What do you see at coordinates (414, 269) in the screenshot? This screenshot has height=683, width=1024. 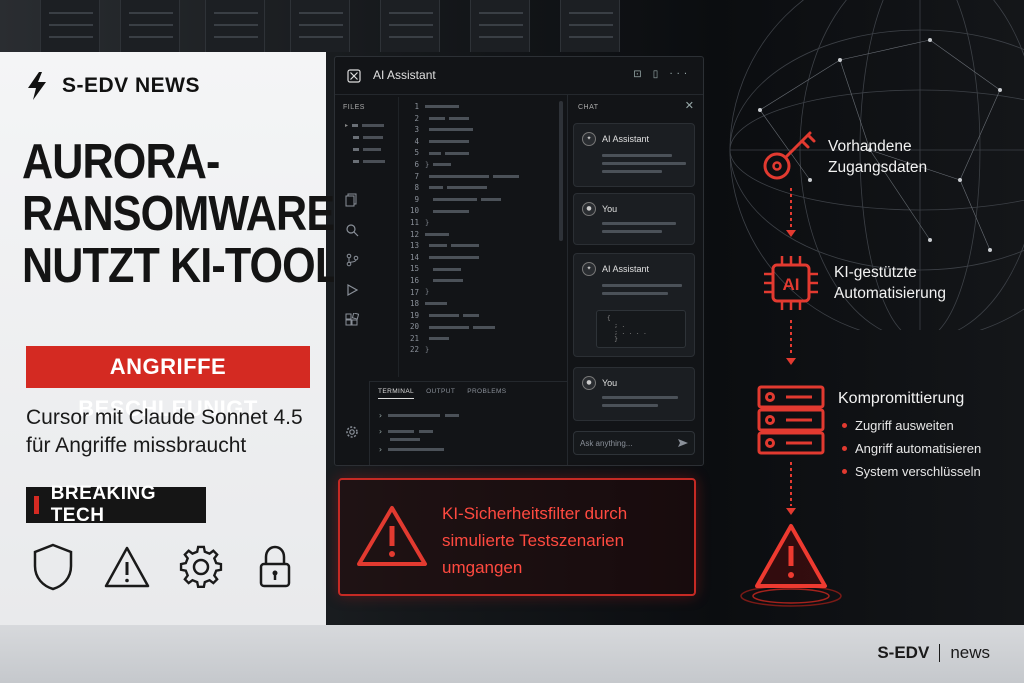 I see `line-number: 15` at bounding box center [414, 269].